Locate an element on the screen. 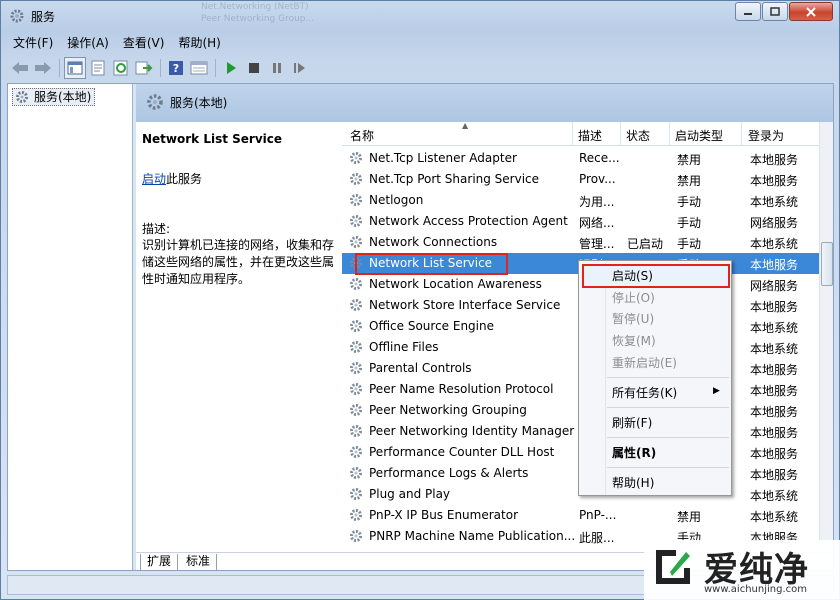 The image size is (840, 600). minimize-icon is located at coordinates (748, 13).